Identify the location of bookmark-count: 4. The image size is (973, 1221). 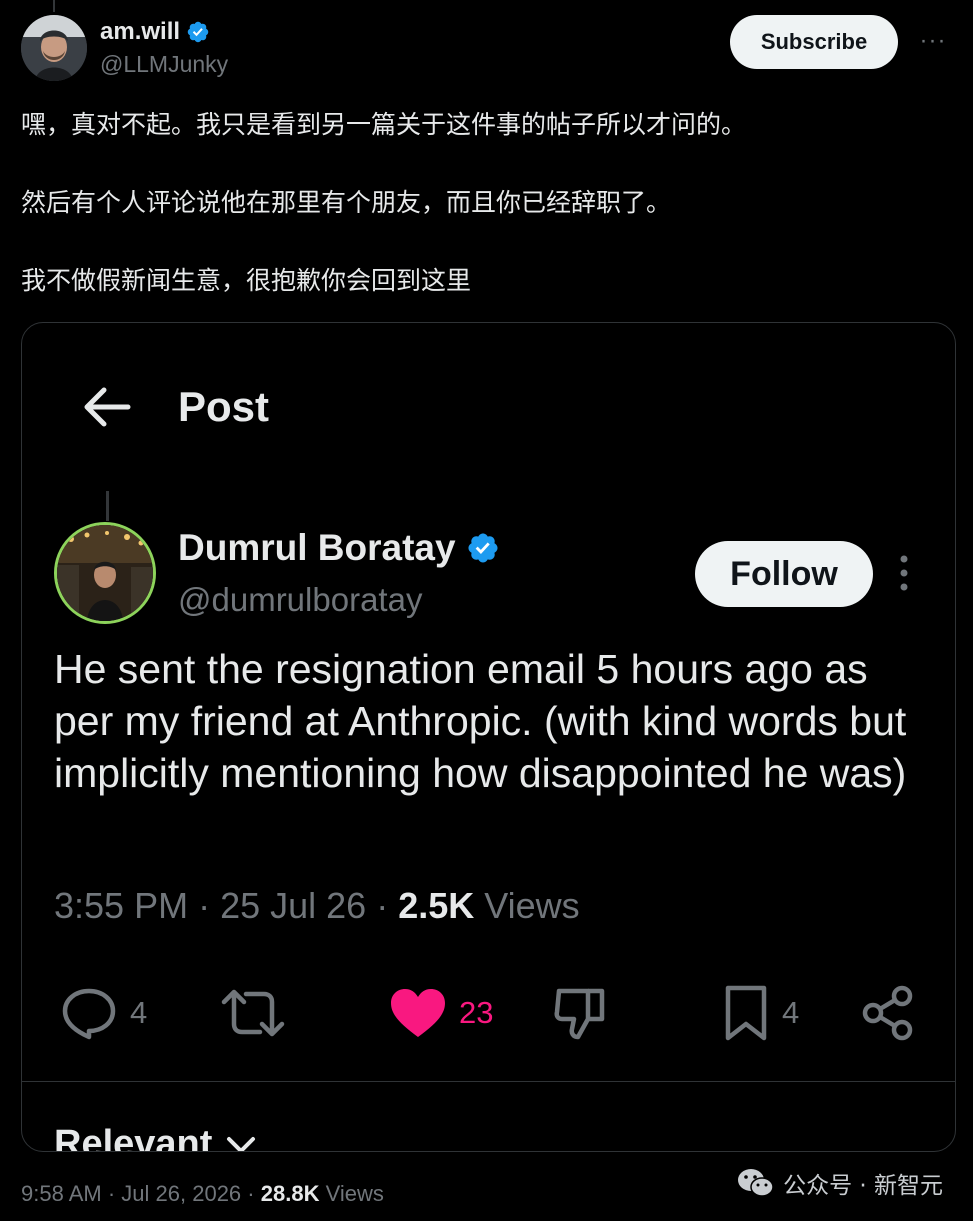
(791, 1012).